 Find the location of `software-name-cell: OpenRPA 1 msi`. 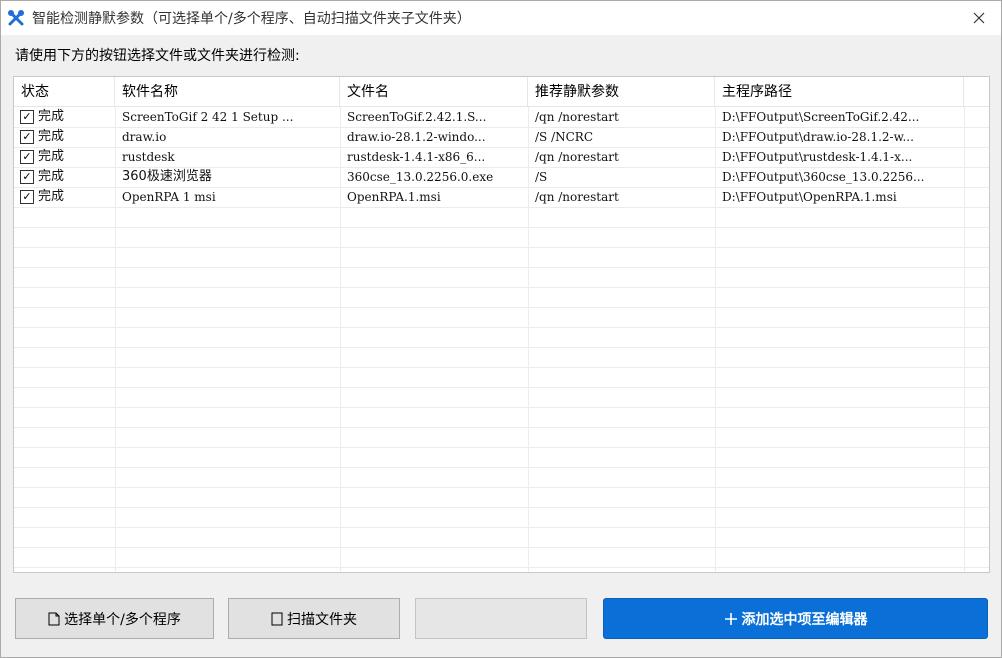

software-name-cell: OpenRPA 1 msi is located at coordinates (169, 197).